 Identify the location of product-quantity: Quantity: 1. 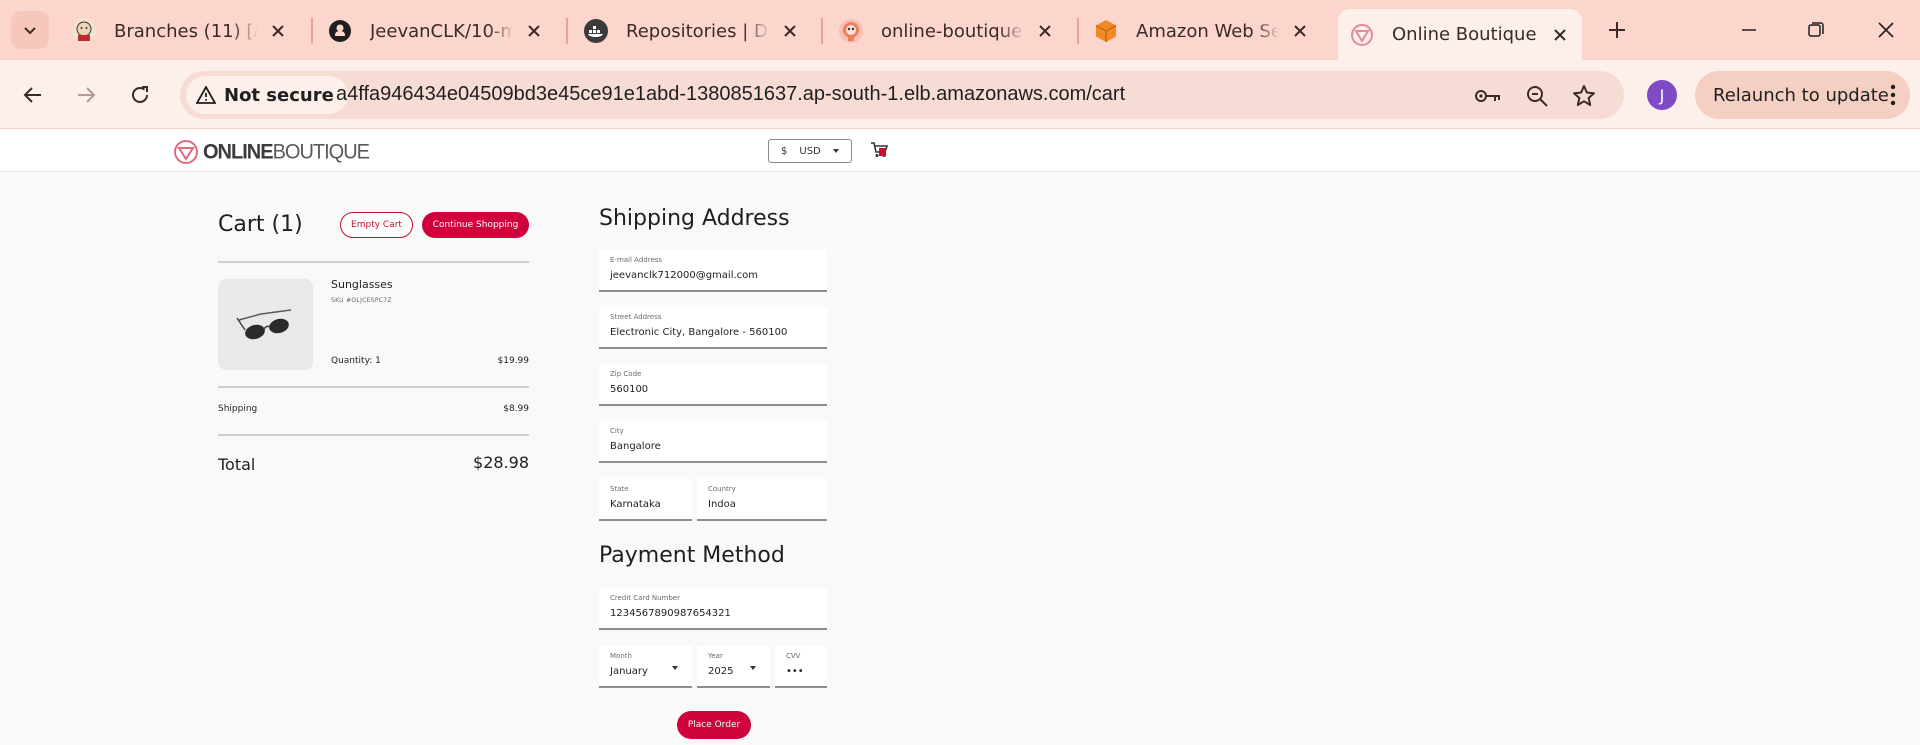
(356, 361).